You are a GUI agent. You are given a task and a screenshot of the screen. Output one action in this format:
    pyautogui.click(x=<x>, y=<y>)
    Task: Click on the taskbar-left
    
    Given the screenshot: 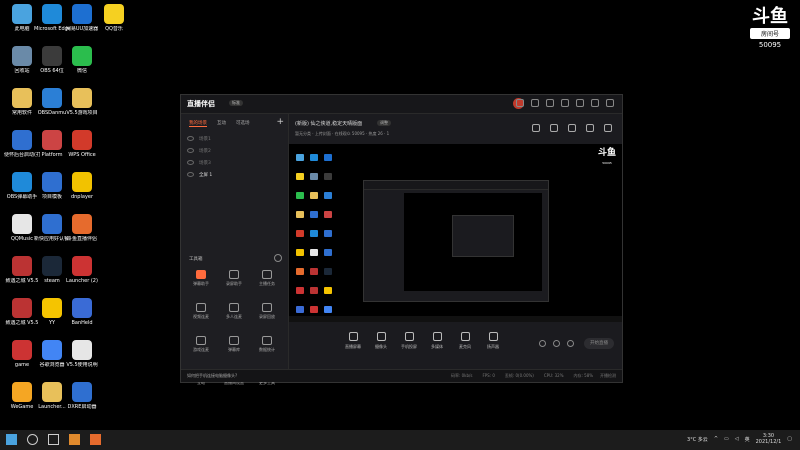 What is the action you would take?
    pyautogui.click(x=53, y=439)
    